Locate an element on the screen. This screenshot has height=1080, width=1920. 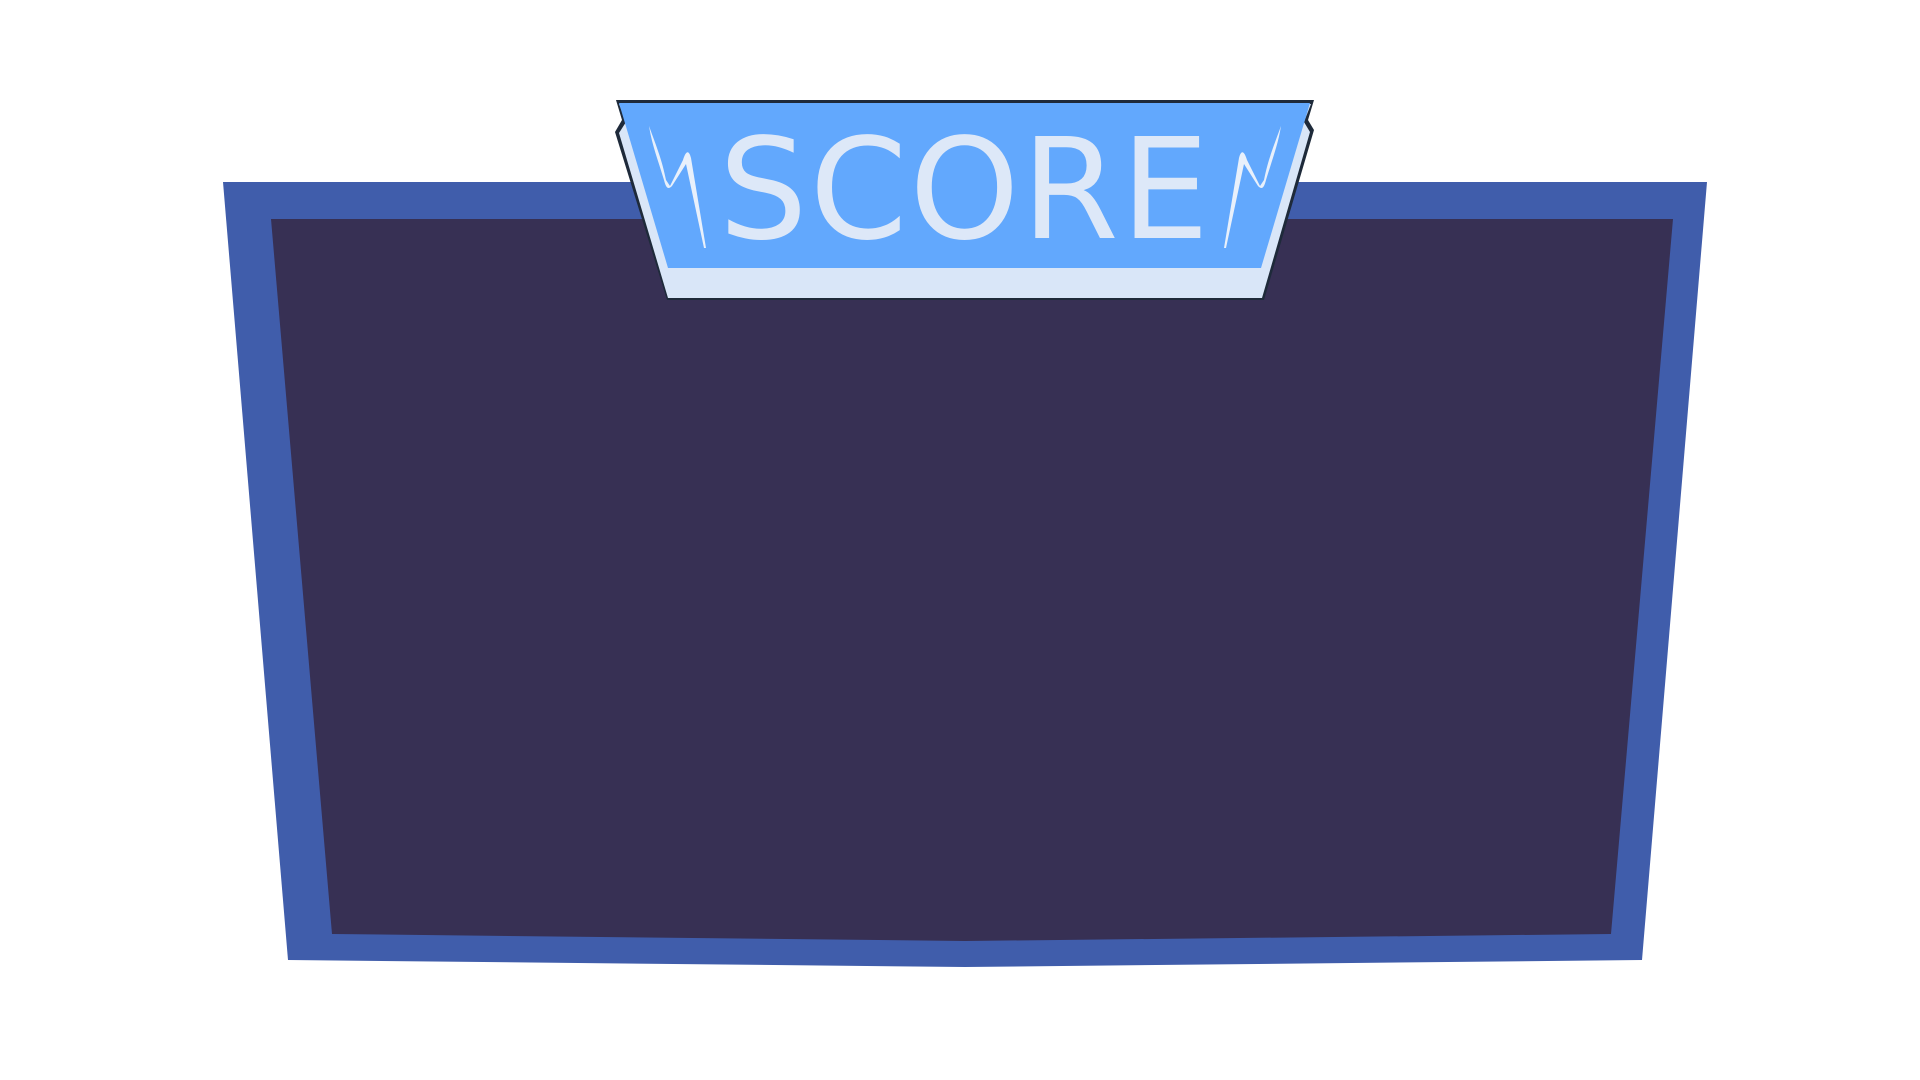
score-banner: SCORE is located at coordinates (964, 200).